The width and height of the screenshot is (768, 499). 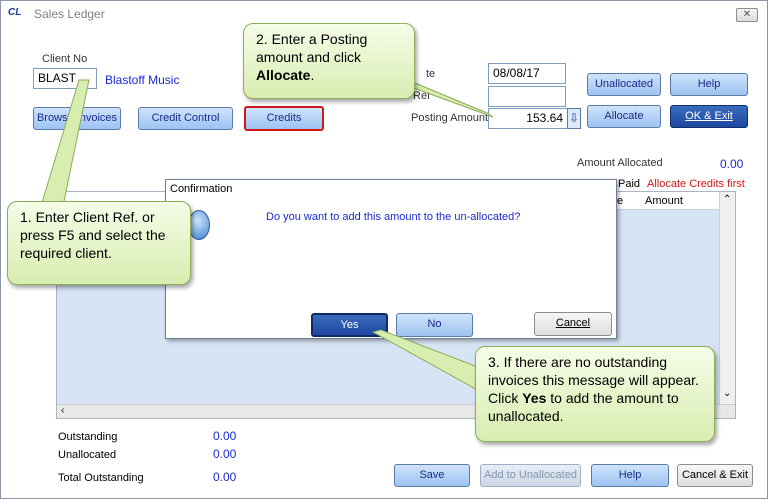 I want to click on total-outstanding-label: Total Outstanding, so click(x=101, y=478).